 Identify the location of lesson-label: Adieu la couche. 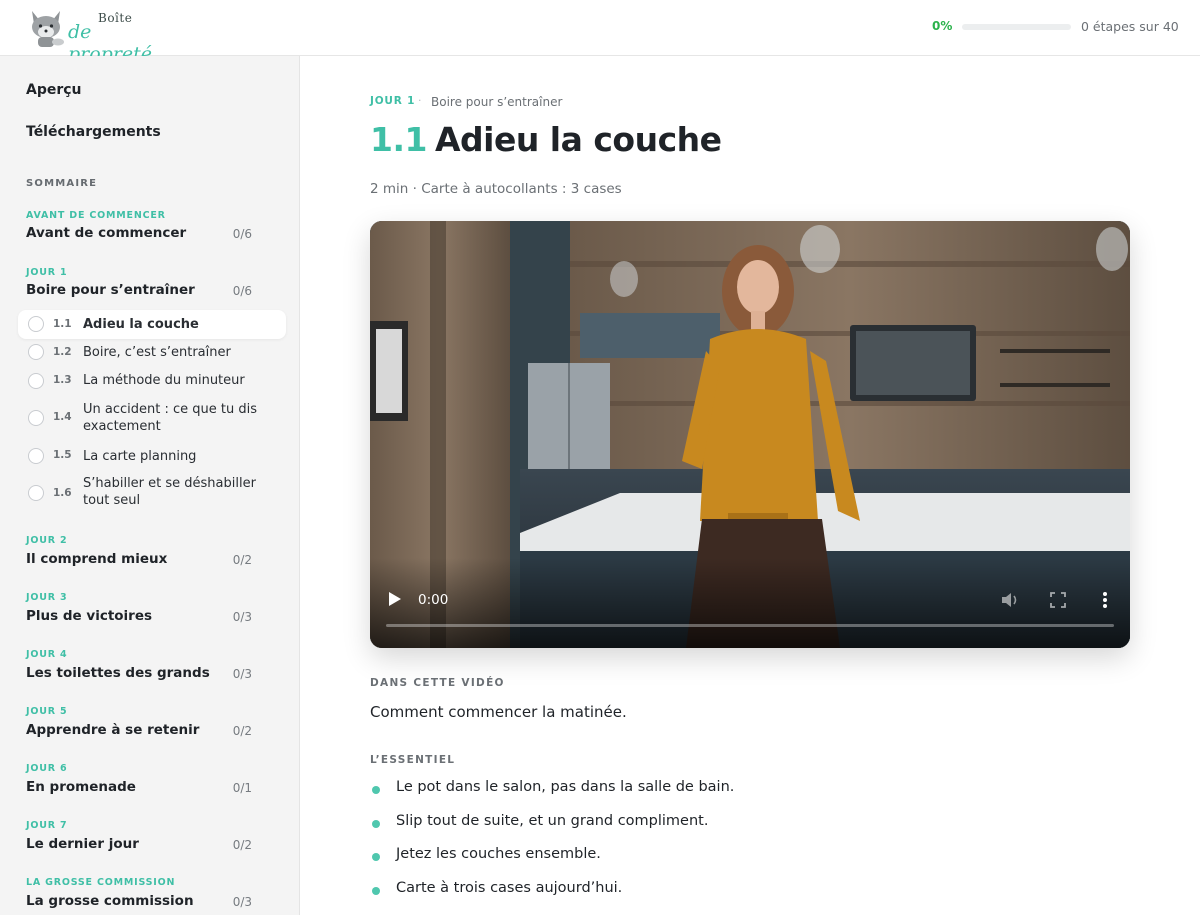
(141, 324).